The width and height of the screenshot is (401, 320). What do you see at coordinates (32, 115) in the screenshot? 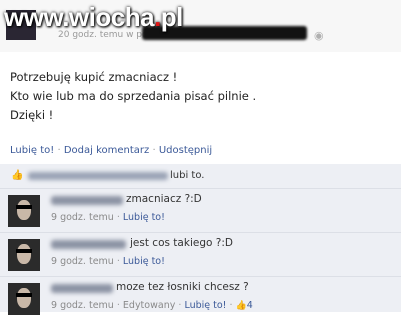
I see `post-line: Dzięki !` at bounding box center [32, 115].